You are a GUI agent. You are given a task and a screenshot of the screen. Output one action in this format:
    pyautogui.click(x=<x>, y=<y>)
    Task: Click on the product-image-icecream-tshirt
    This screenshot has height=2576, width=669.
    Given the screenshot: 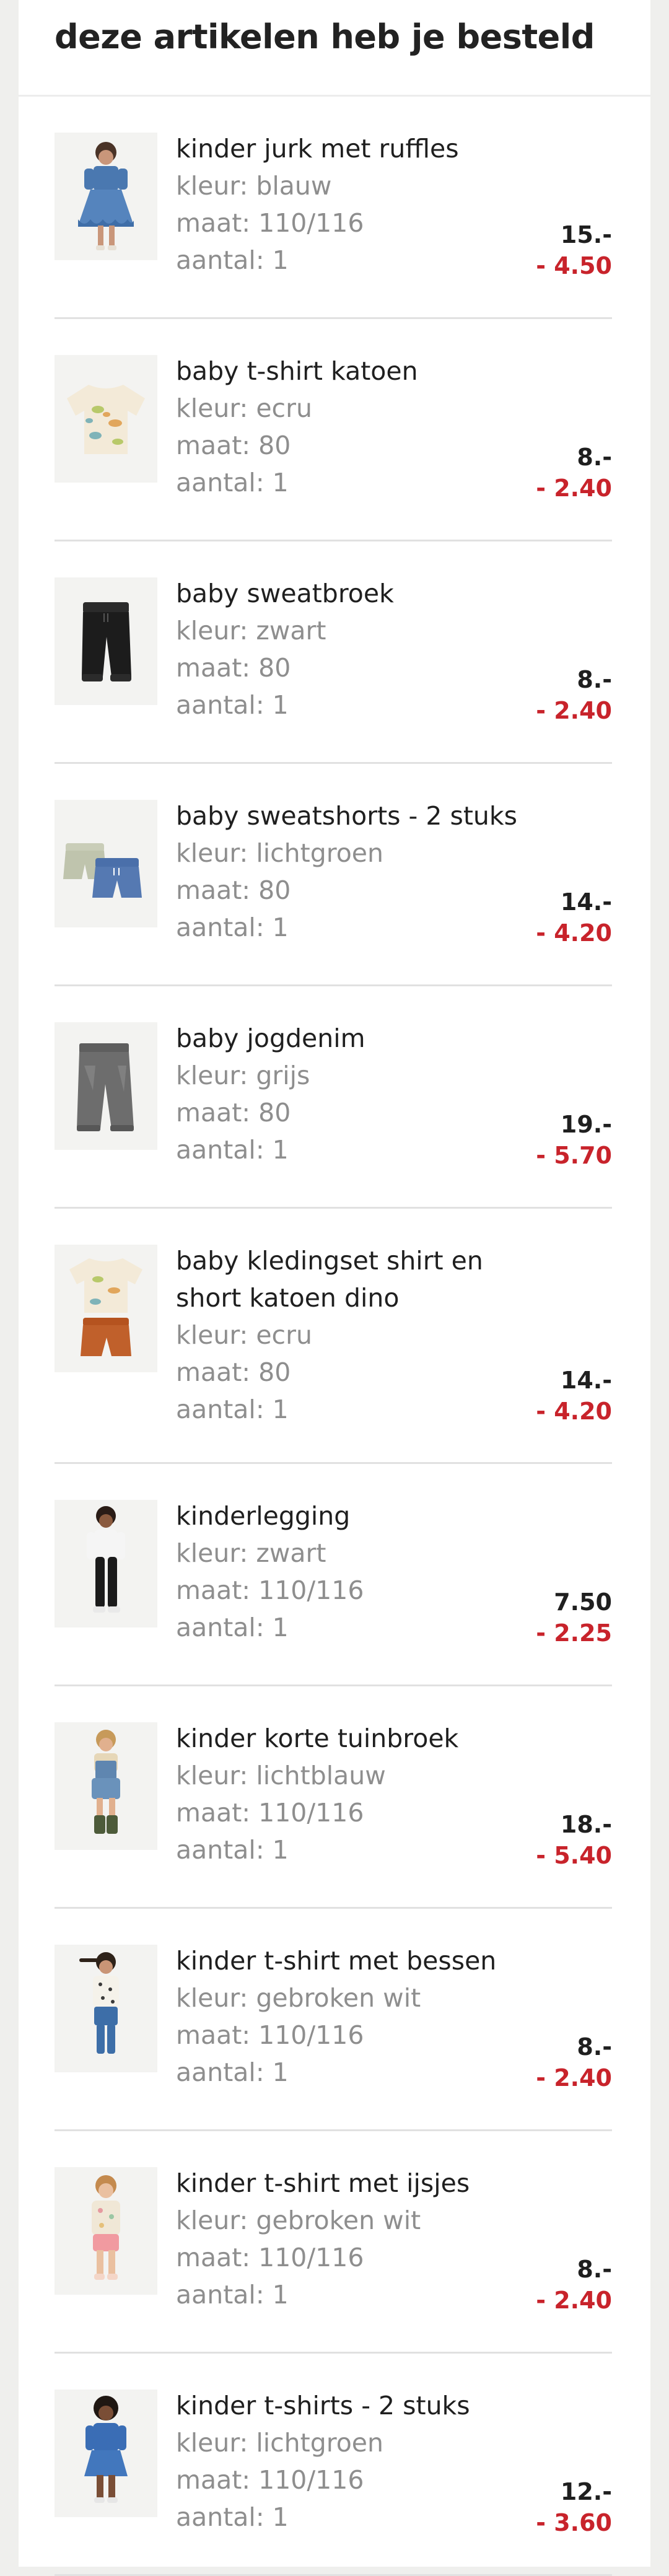 What is the action you would take?
    pyautogui.click(x=106, y=2231)
    